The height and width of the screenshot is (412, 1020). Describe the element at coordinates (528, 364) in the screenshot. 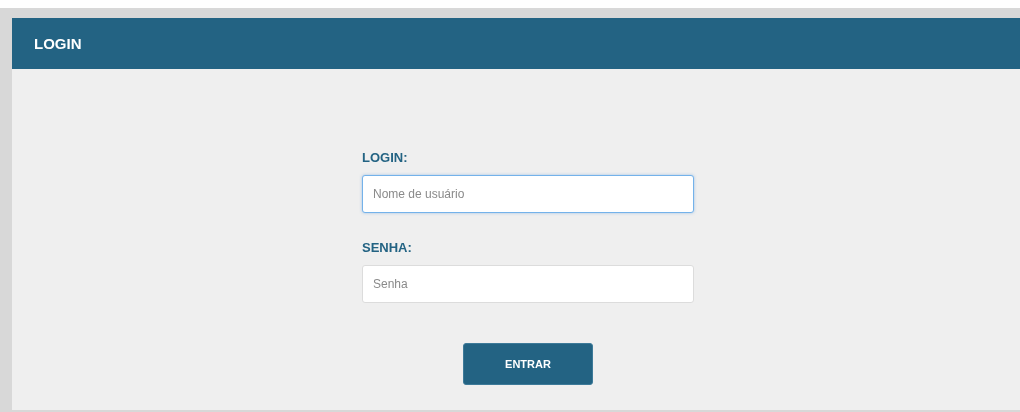

I see `login-button: ENTRAR` at that location.